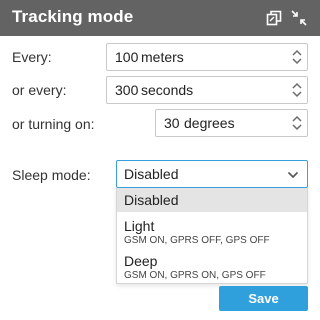 Image resolution: width=320 pixels, height=320 pixels. Describe the element at coordinates (297, 57) in the screenshot. I see `every-distance-spinner-icon` at that location.